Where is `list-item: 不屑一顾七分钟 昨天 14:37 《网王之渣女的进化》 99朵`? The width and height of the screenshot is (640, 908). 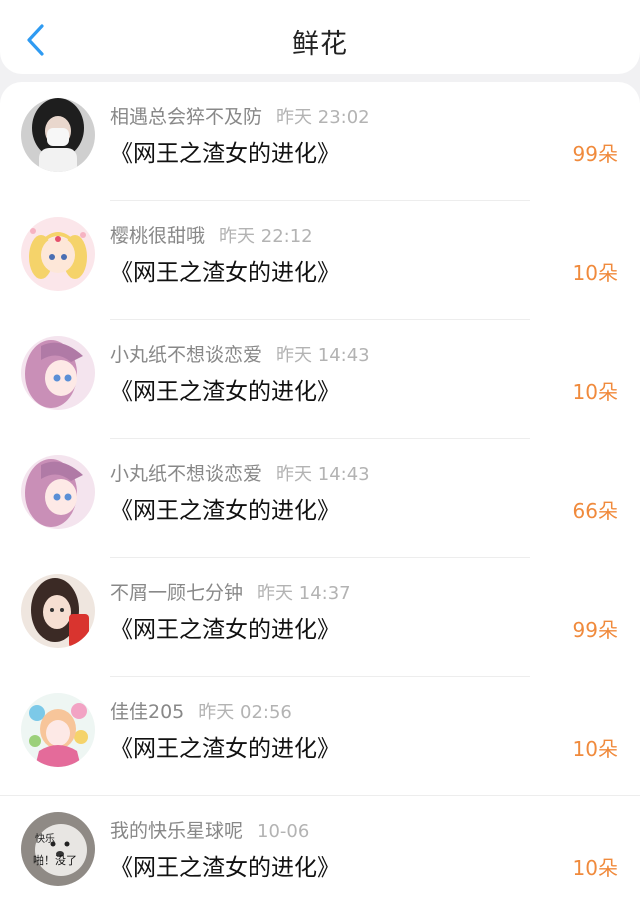 list-item: 不屑一顾七分钟 昨天 14:37 《网王之渣女的进化》 99朵 is located at coordinates (320, 617).